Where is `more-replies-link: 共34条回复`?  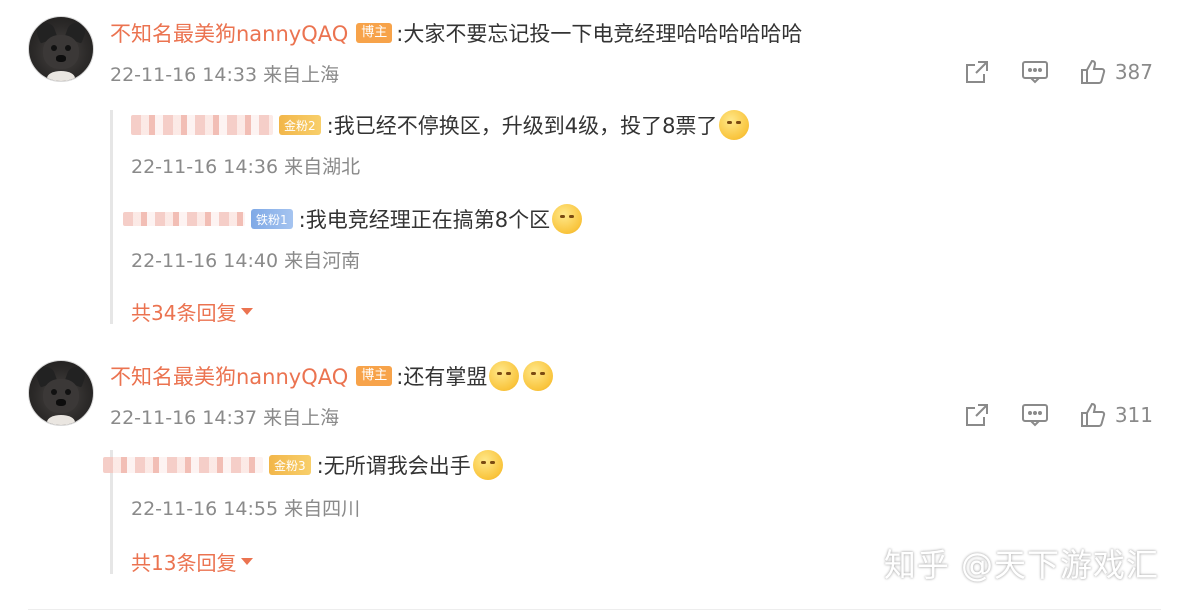 more-replies-link: 共34条回复 is located at coordinates (192, 311).